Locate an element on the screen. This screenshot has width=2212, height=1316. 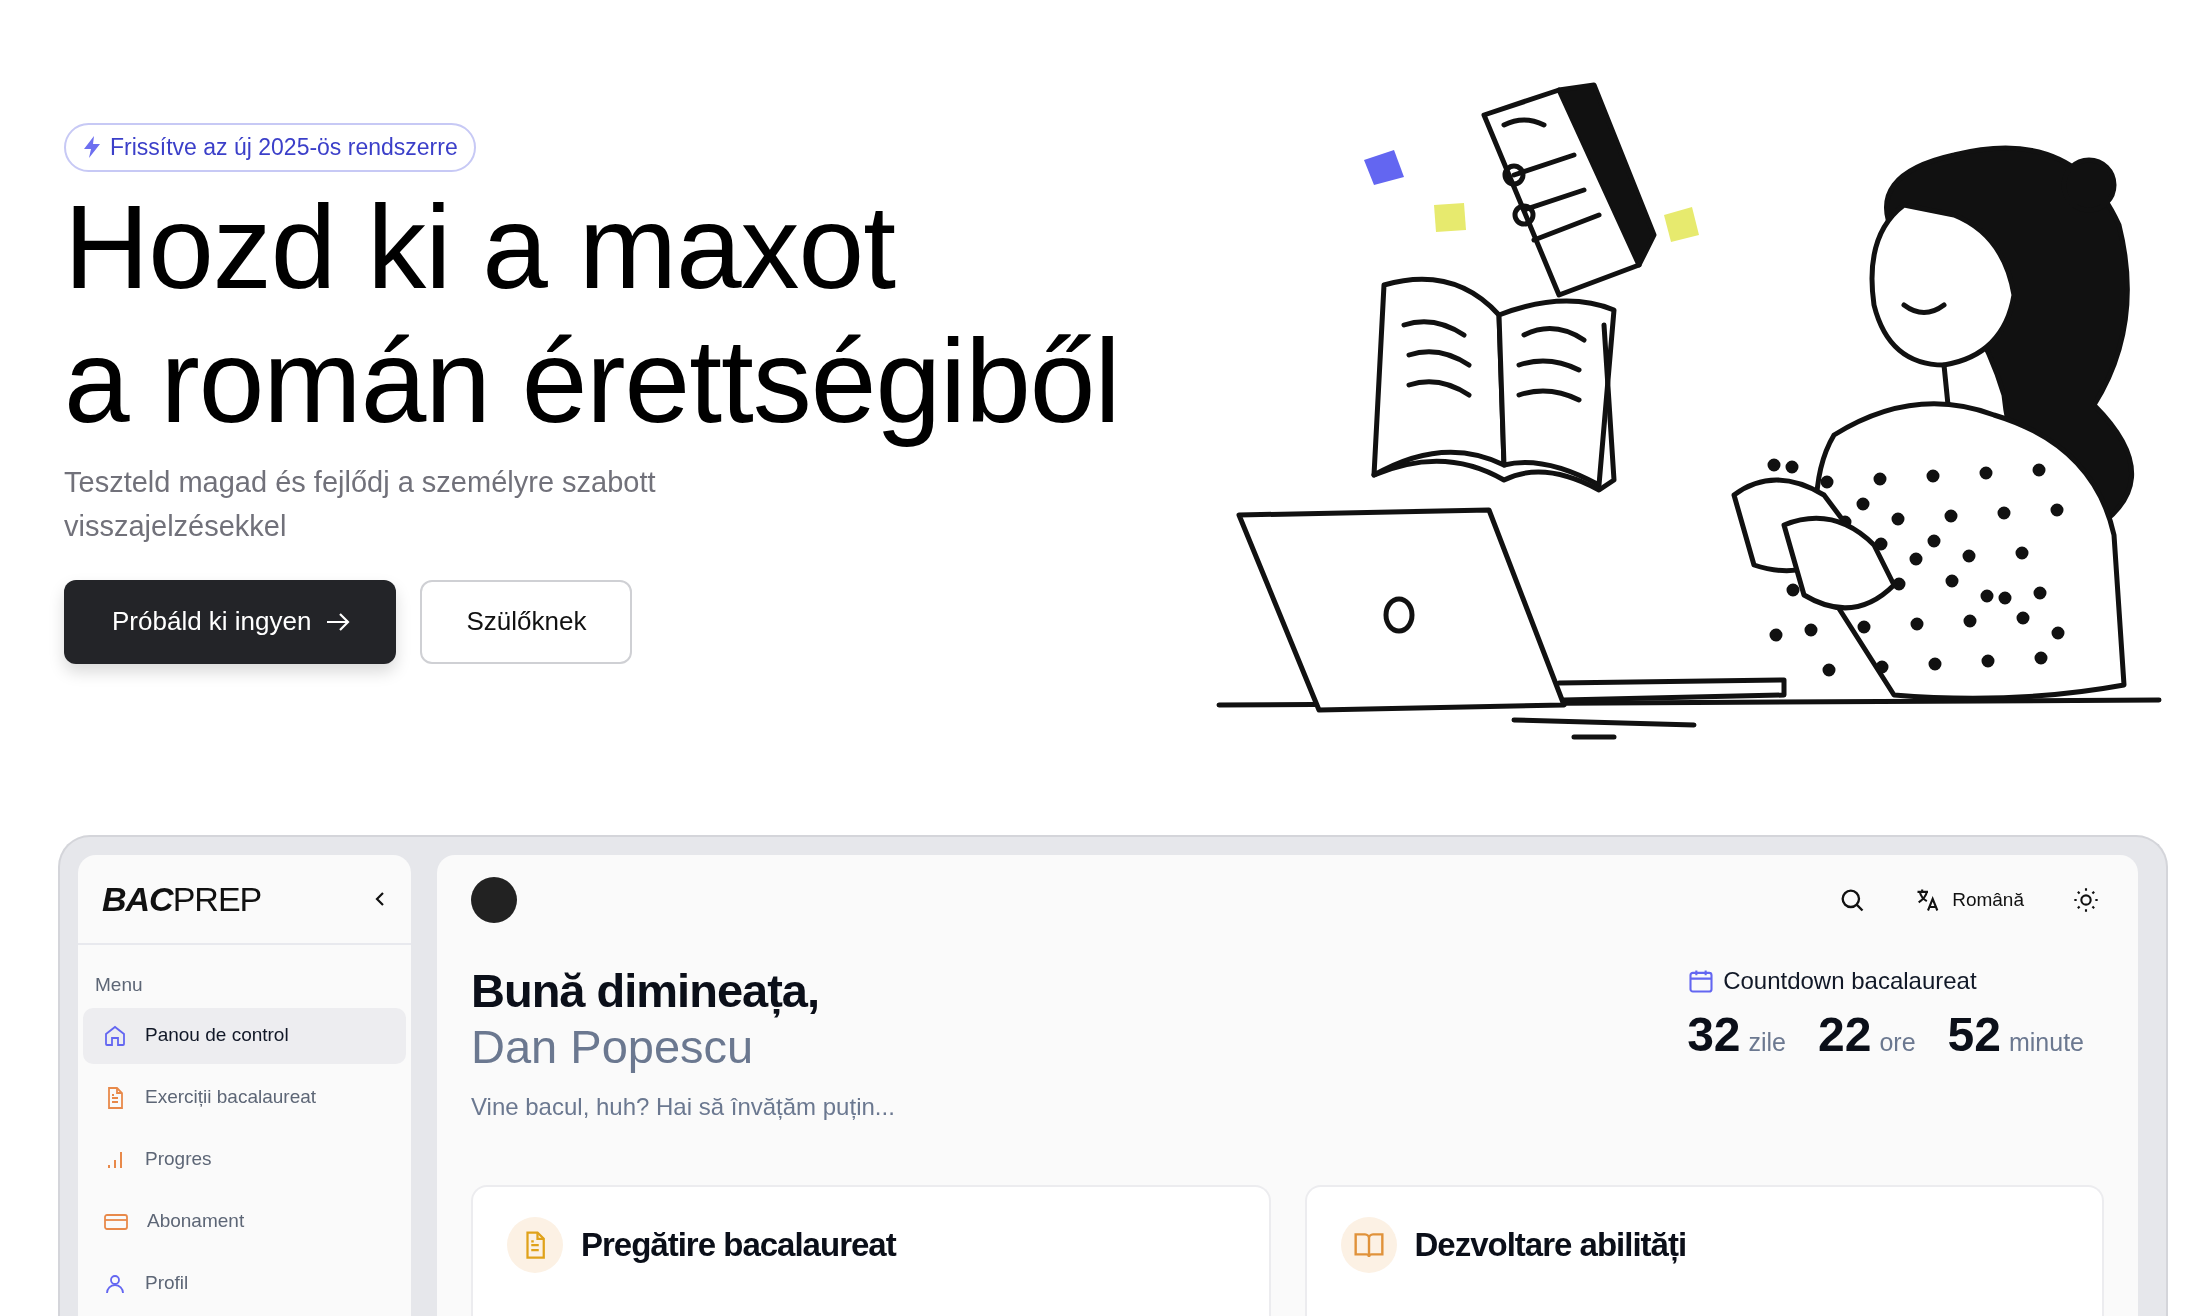
house-icon is located at coordinates (115, 1035).